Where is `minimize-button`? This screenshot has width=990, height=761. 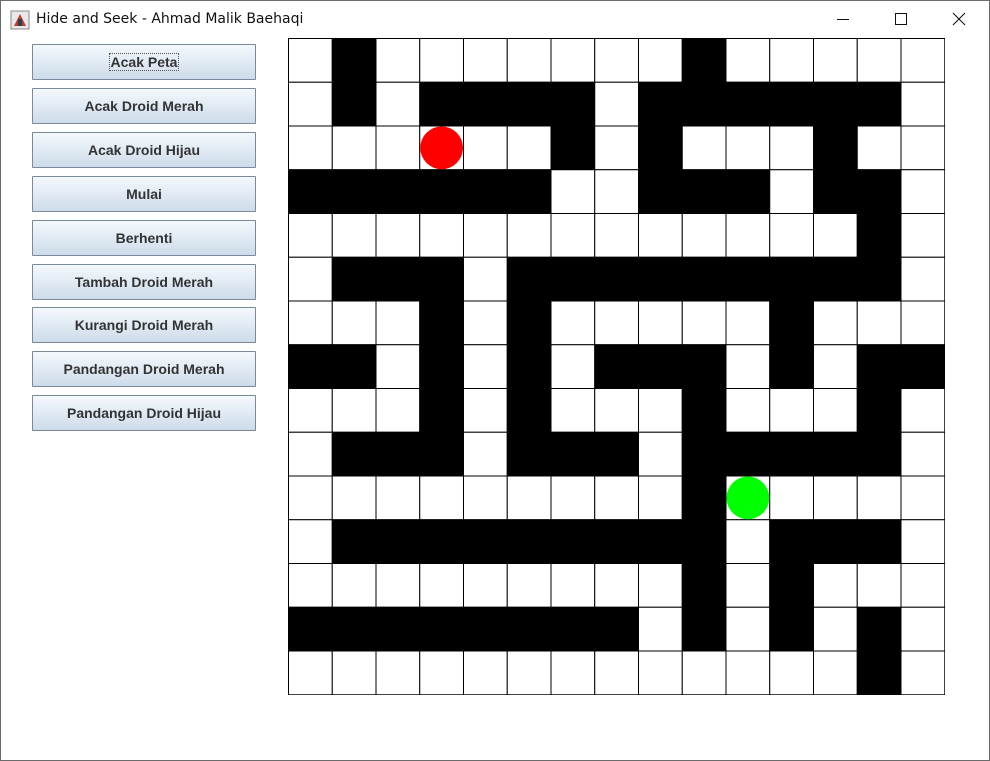
minimize-button is located at coordinates (843, 19).